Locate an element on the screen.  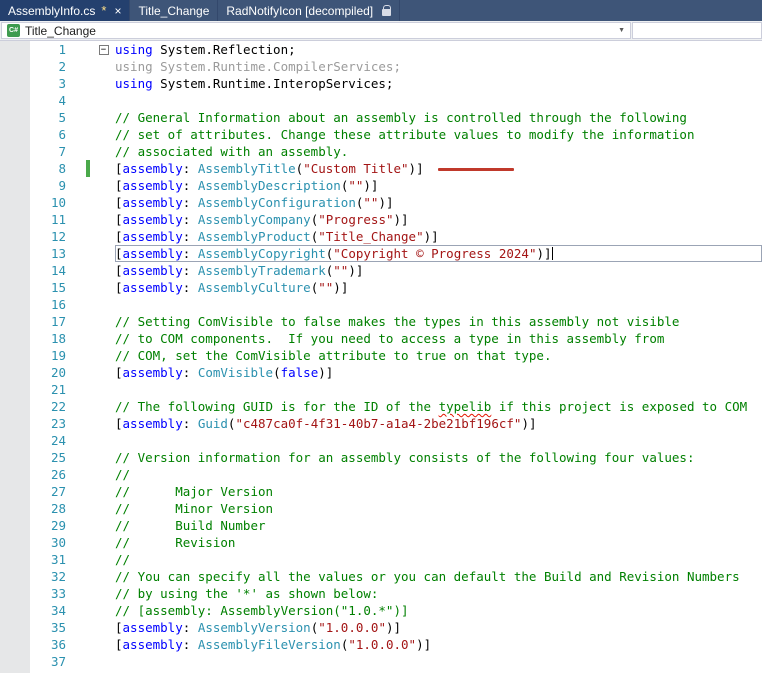
code-line: 33 // by using the '*' as shown below: is located at coordinates (381, 593).